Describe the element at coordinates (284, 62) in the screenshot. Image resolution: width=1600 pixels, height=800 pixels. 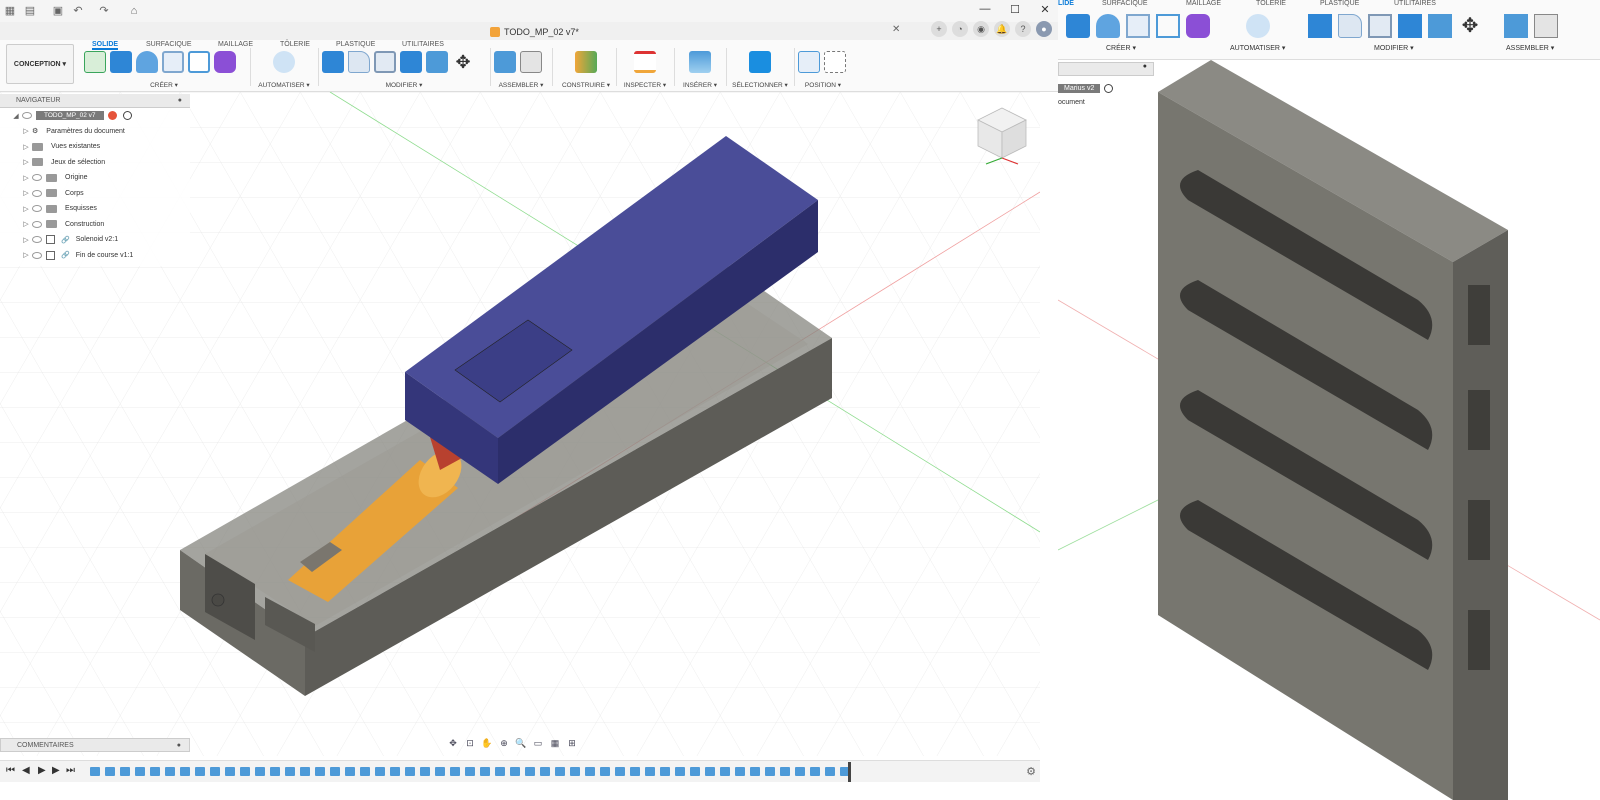
I see `automate-icon` at that location.